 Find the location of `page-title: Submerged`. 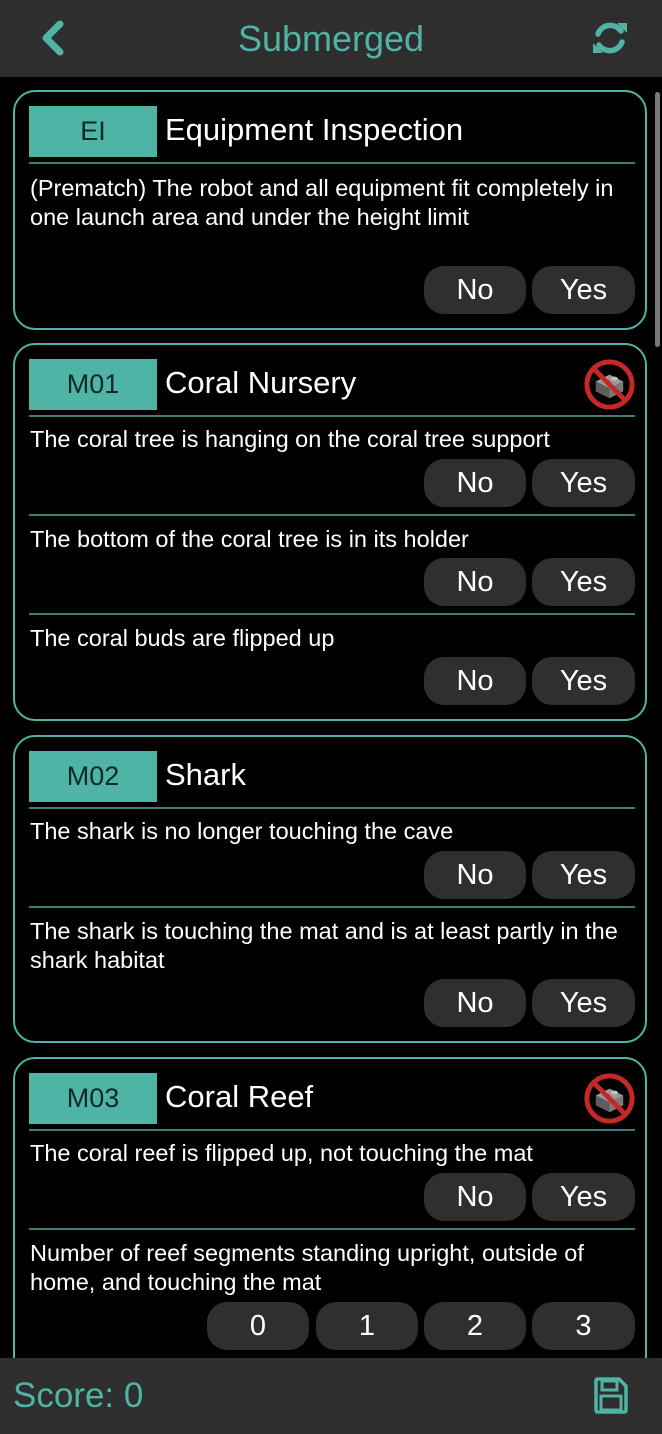

page-title: Submerged is located at coordinates (331, 38).